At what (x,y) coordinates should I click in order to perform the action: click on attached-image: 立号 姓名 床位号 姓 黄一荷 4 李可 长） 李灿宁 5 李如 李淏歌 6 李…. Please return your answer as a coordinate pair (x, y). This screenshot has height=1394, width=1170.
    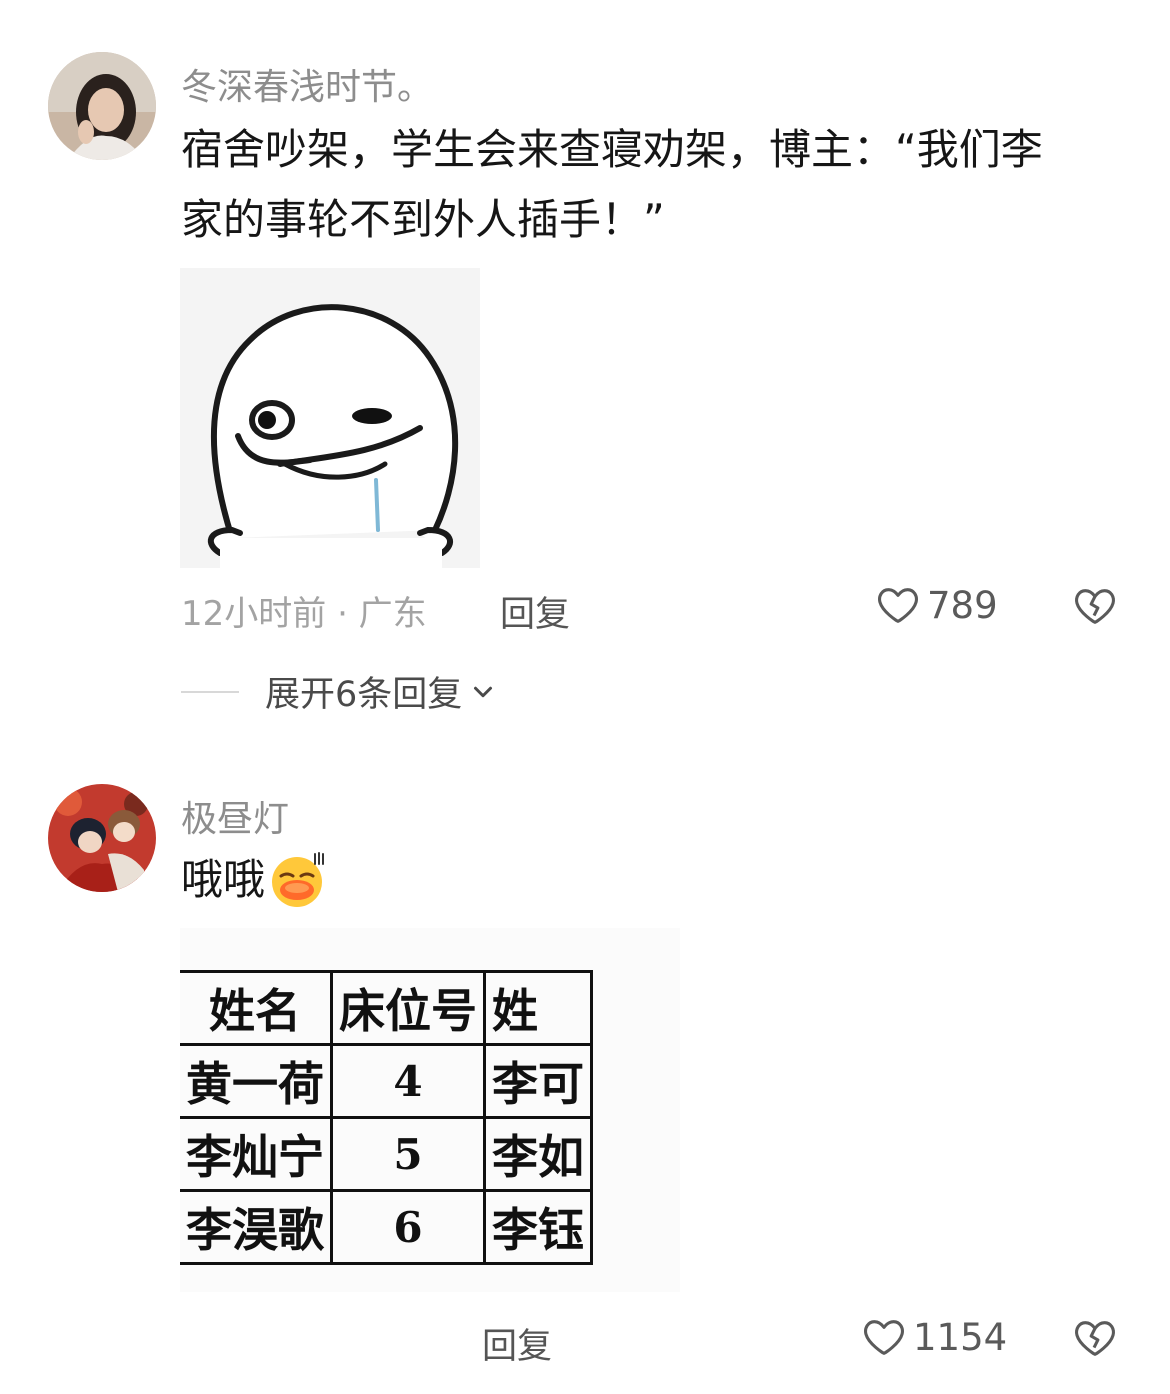
    Looking at the image, I should click on (430, 1110).